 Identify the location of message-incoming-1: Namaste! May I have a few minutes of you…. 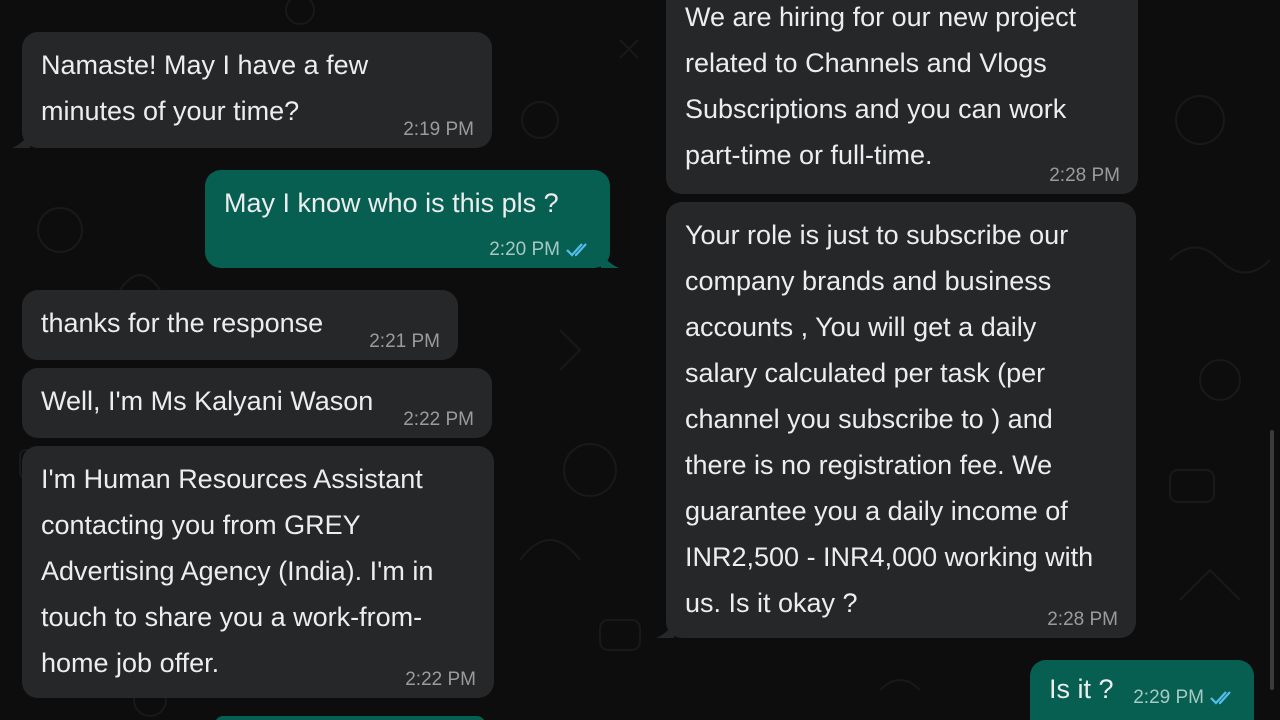
(257, 90).